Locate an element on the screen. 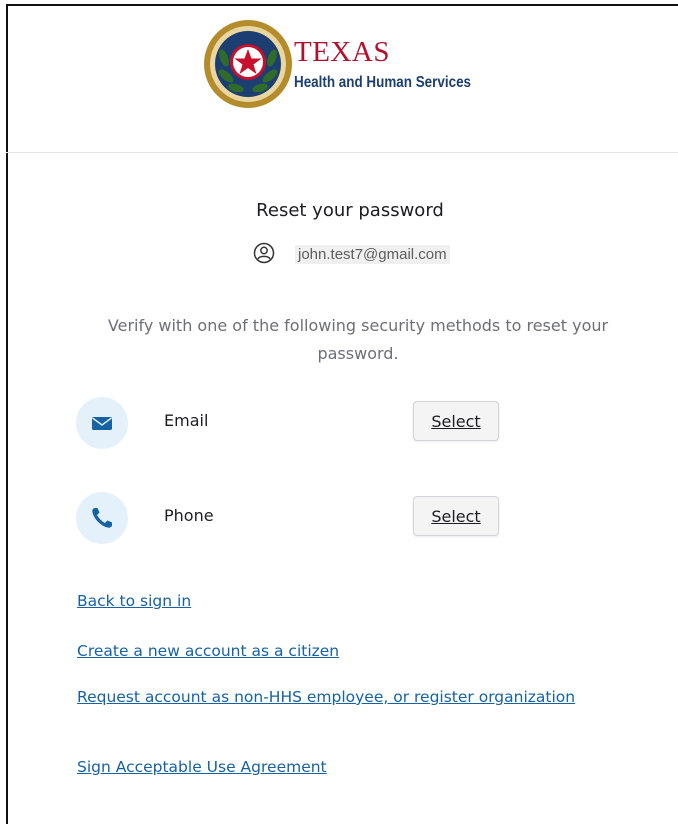 The height and width of the screenshot is (824, 678). create-account-link: Create a new account as a citizen is located at coordinates (208, 651).